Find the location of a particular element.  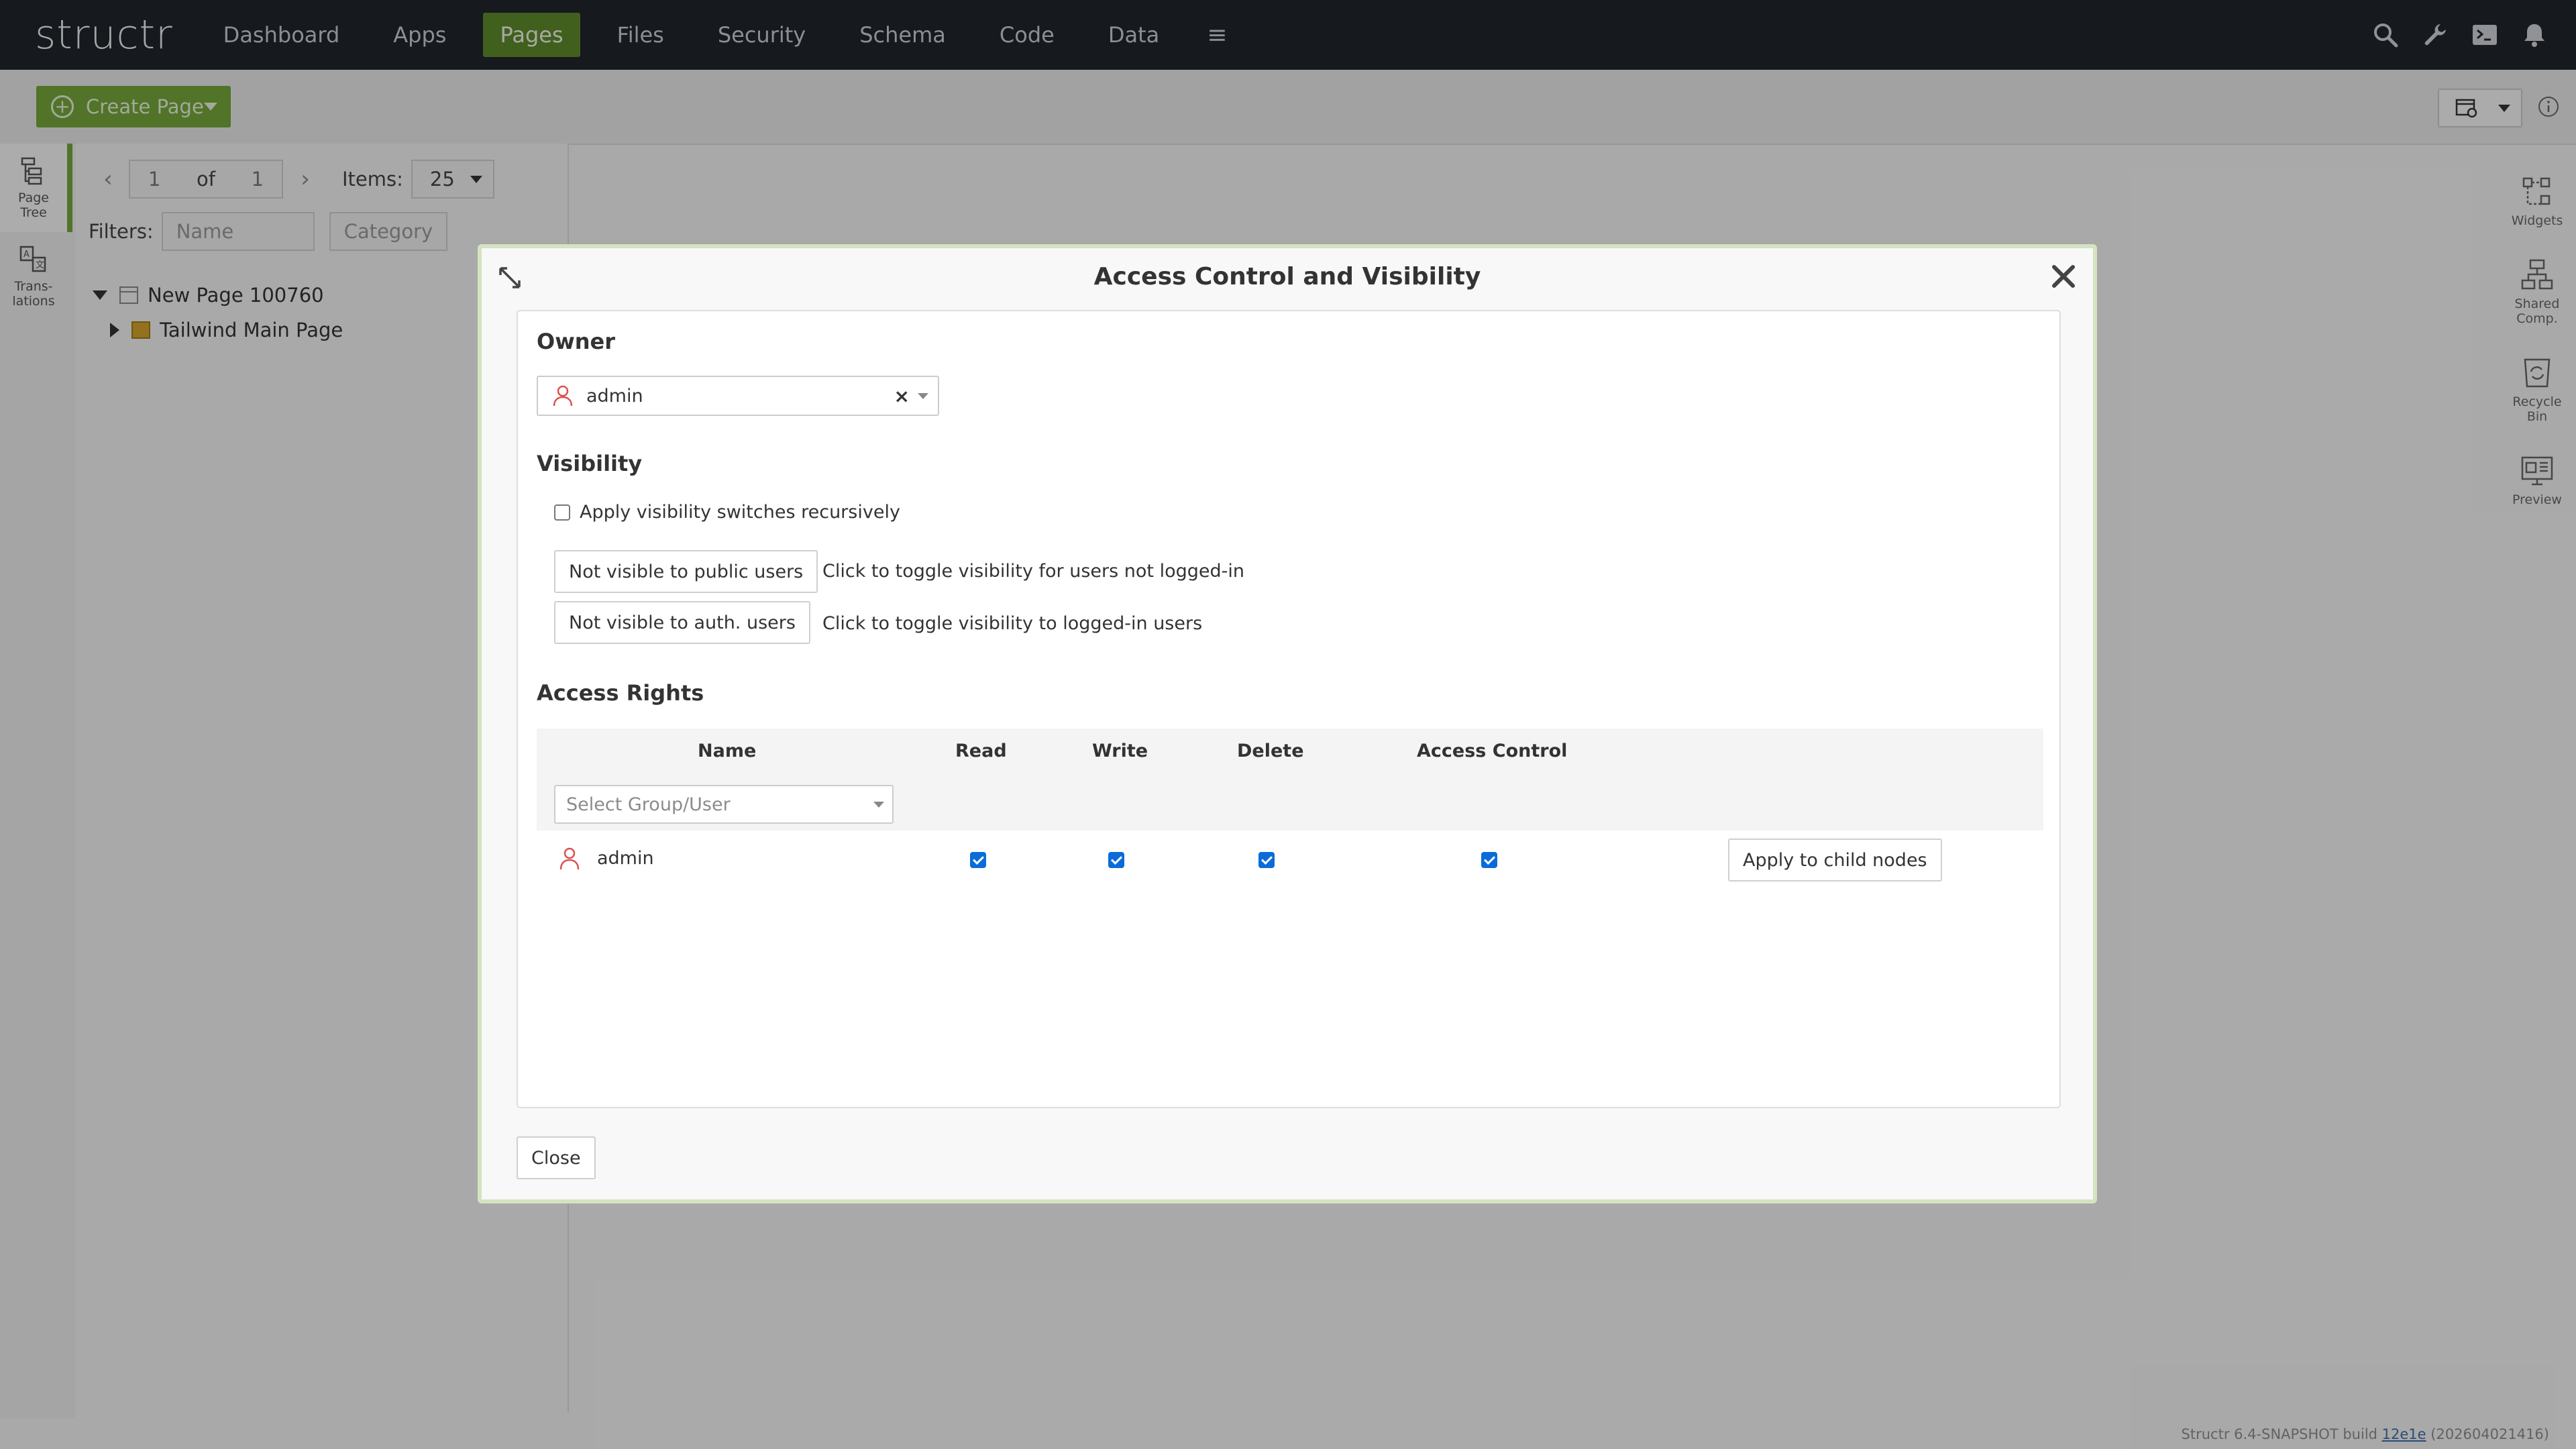

clear-owner-icon: × is located at coordinates (902, 396).